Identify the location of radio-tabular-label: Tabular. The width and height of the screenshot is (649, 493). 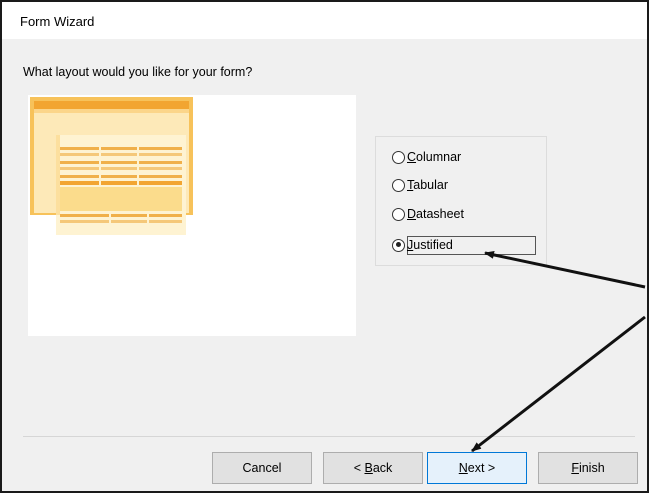
(427, 185).